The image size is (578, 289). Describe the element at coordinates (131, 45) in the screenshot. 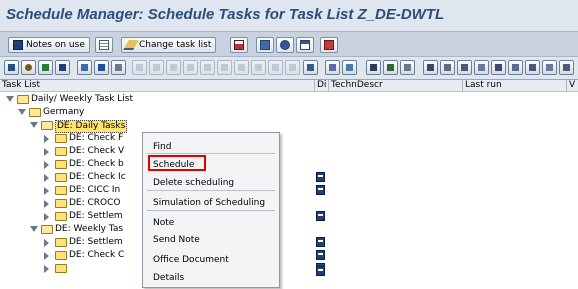

I see `pencil-icon` at that location.